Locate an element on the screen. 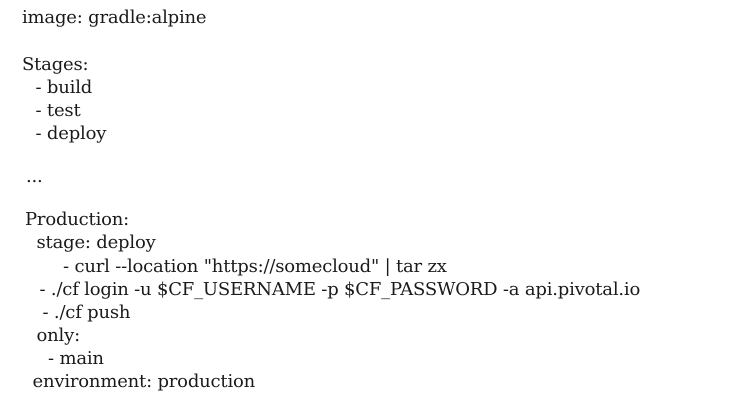 Image resolution: width=749 pixels, height=404 pixels. stage-build: - build is located at coordinates (61, 87).